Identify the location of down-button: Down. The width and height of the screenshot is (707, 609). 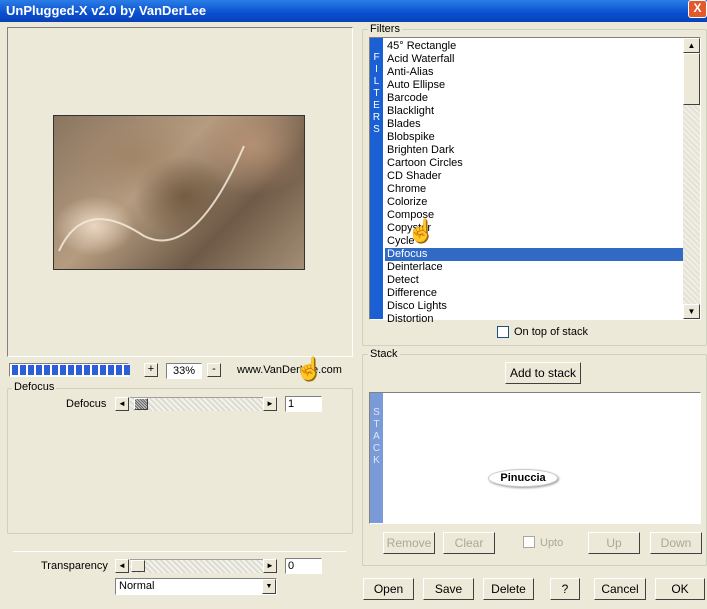
(676, 543).